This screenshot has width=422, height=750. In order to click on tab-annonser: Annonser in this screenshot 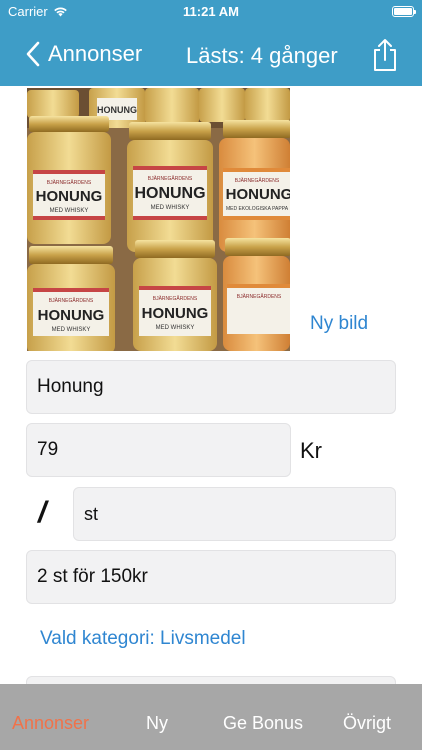, I will do `click(50, 723)`.